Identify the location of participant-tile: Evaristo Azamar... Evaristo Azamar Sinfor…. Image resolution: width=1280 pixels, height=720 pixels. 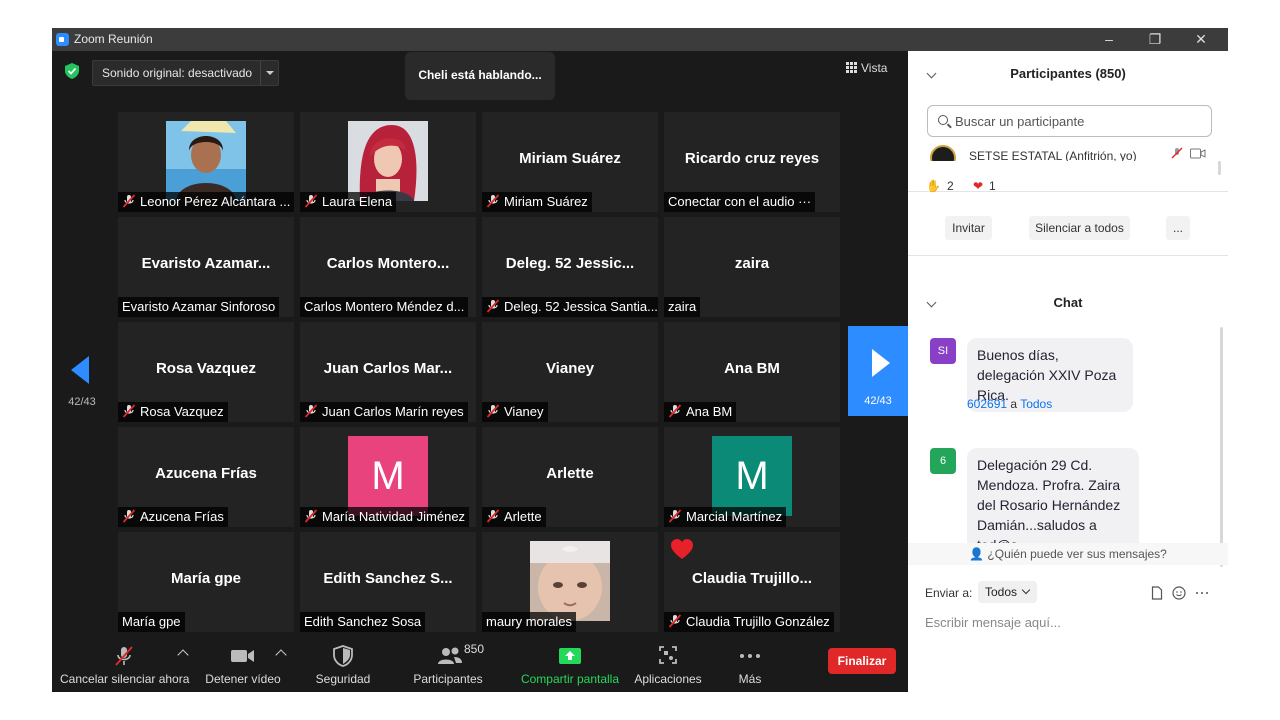
(206, 267).